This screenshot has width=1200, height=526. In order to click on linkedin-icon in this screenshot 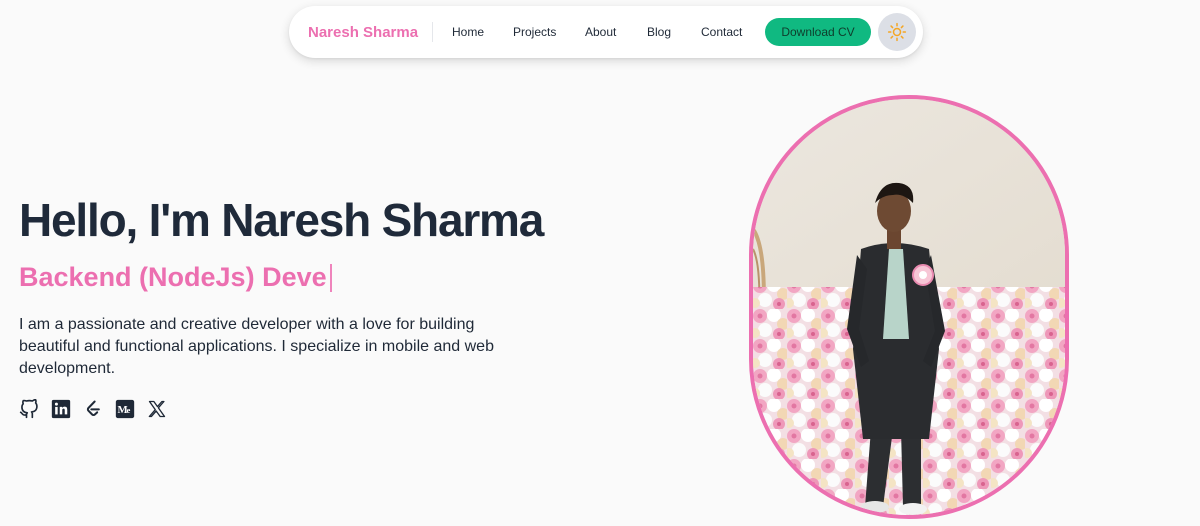, I will do `click(61, 409)`.